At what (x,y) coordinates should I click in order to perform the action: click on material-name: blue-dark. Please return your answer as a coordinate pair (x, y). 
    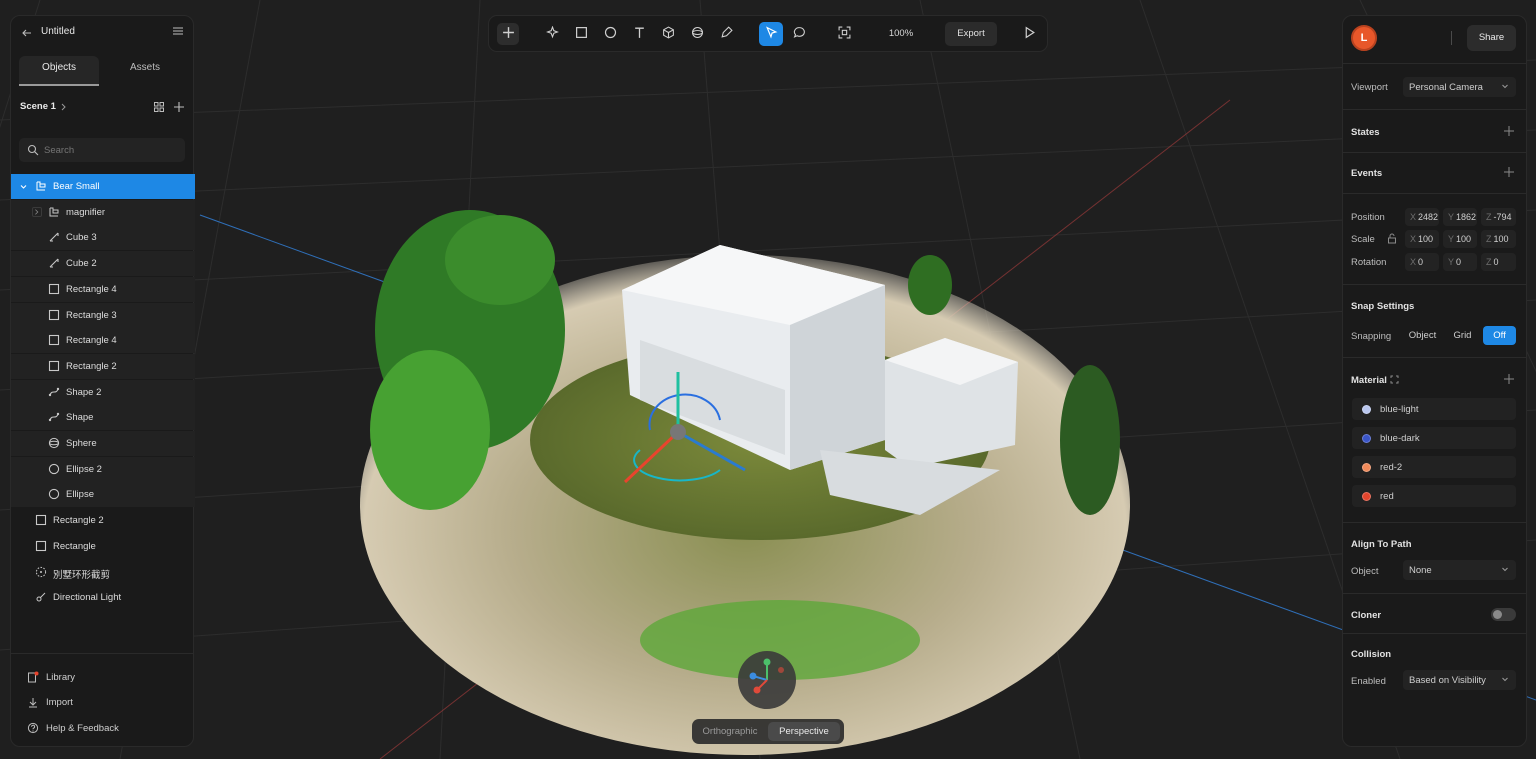
    Looking at the image, I should click on (1400, 438).